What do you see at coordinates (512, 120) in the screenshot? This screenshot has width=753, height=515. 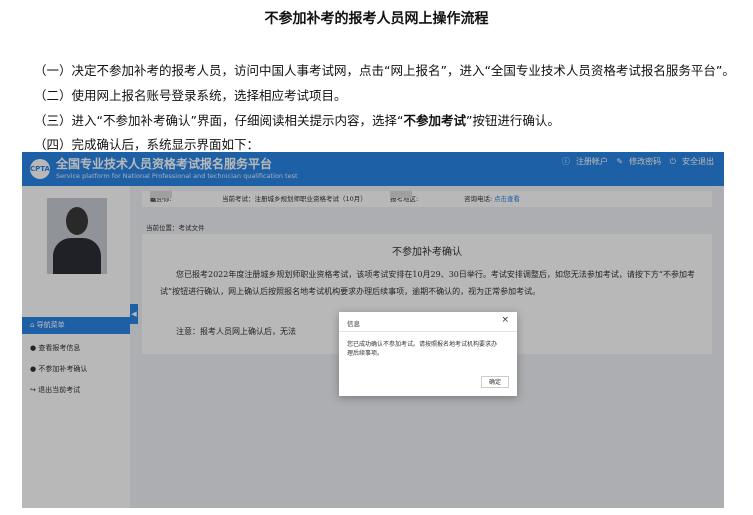 I see `step-3-post: ”按钮进行确认。` at bounding box center [512, 120].